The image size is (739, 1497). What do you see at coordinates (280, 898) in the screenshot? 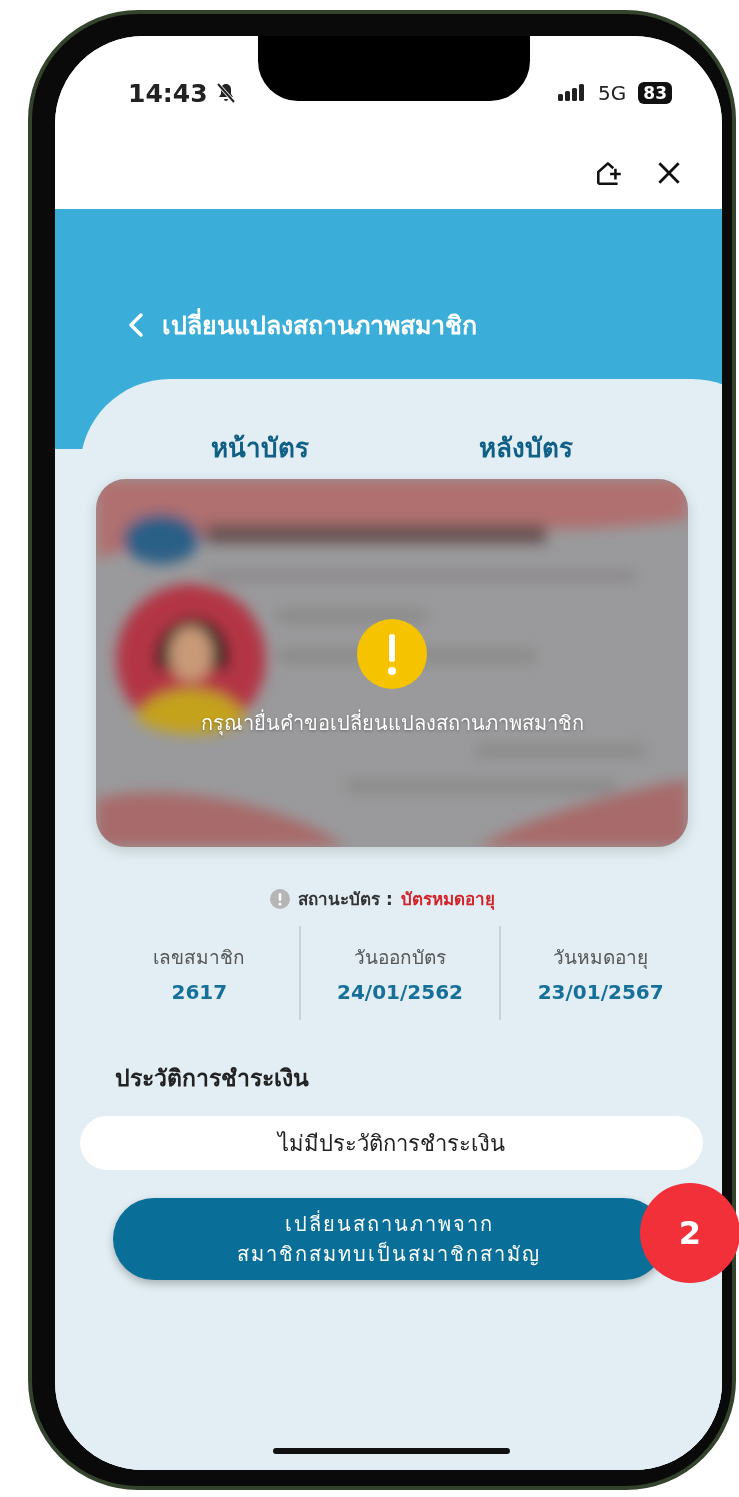
I see `alert-icon` at bounding box center [280, 898].